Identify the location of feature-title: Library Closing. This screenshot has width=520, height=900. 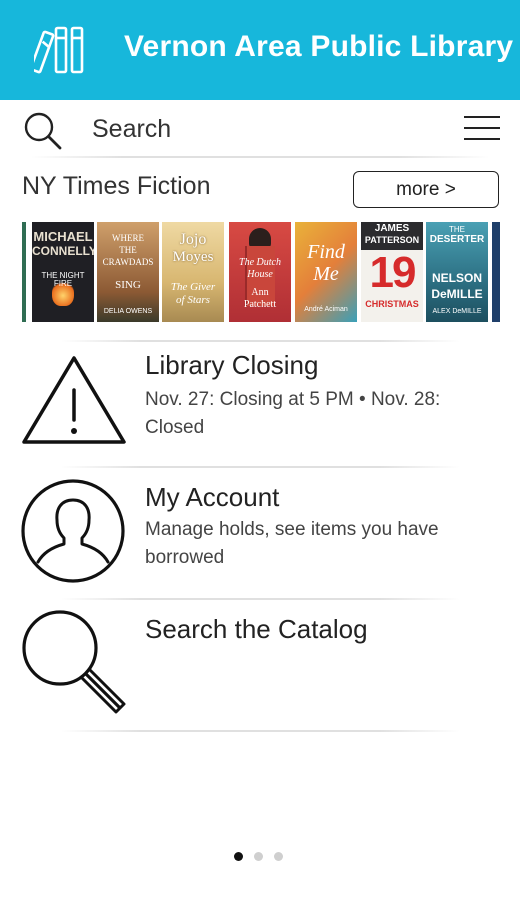
(232, 365).